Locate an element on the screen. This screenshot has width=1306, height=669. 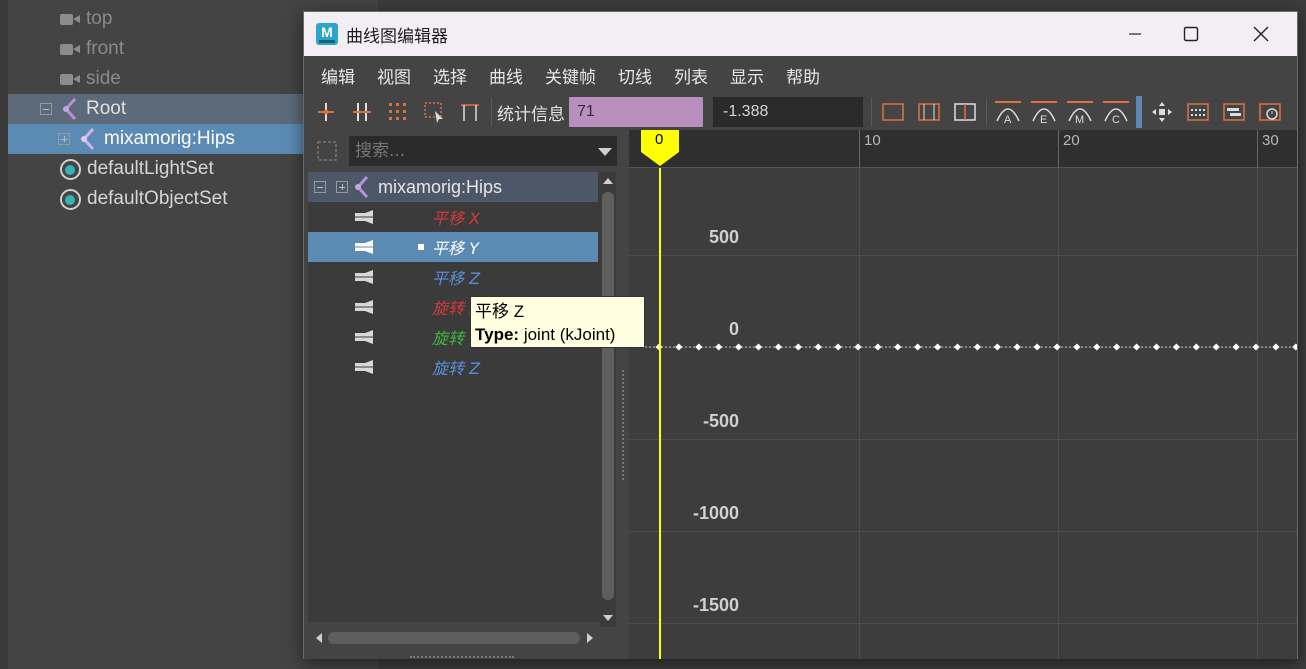
menu-view: 视图 is located at coordinates (394, 75).